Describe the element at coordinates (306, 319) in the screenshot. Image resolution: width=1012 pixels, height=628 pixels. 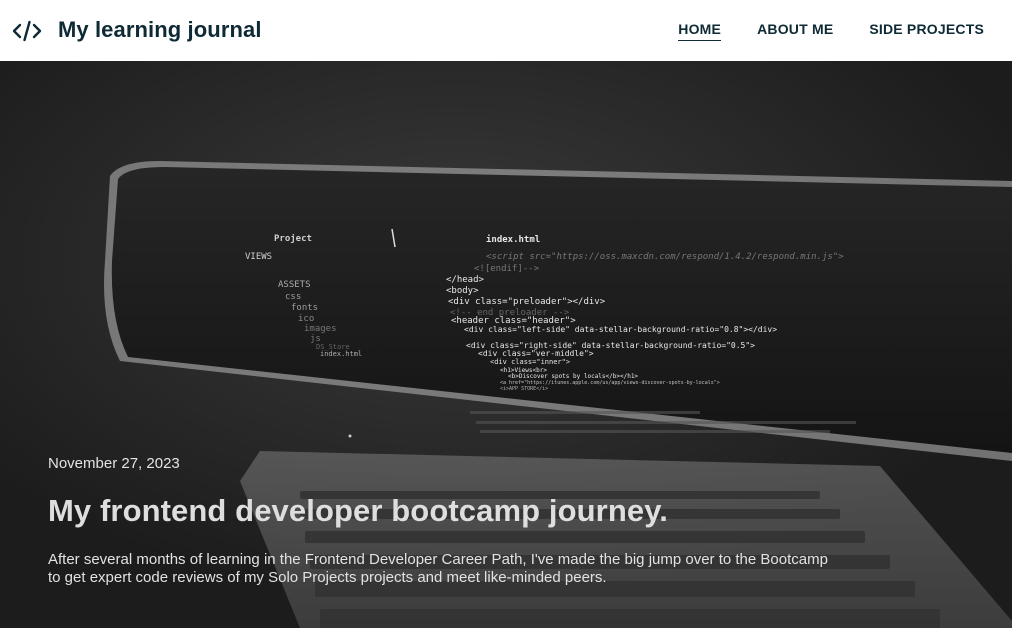
I see `svg-text: ico` at that location.